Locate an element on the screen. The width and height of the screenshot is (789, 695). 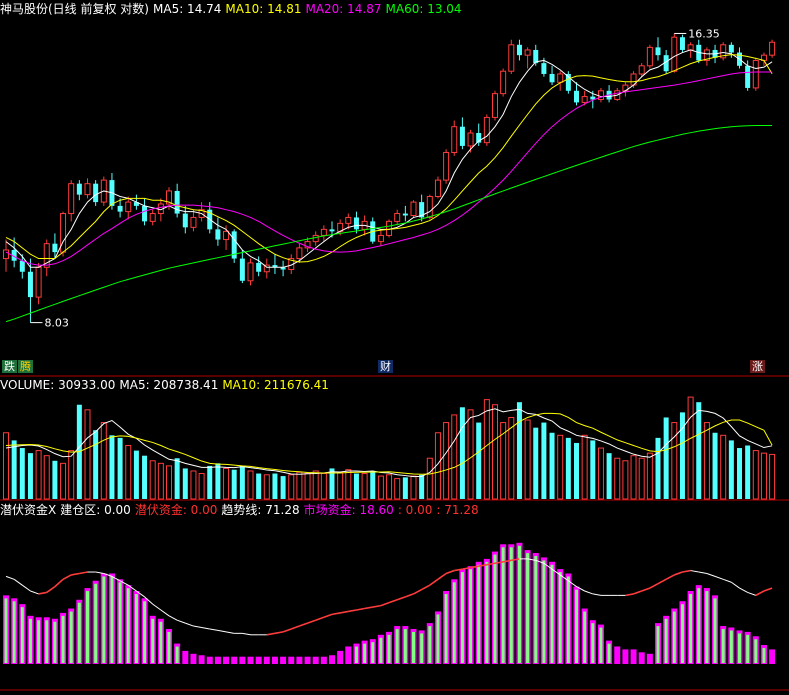
indicator-label-4: 市场资金: 18.60 is located at coordinates (348, 510).